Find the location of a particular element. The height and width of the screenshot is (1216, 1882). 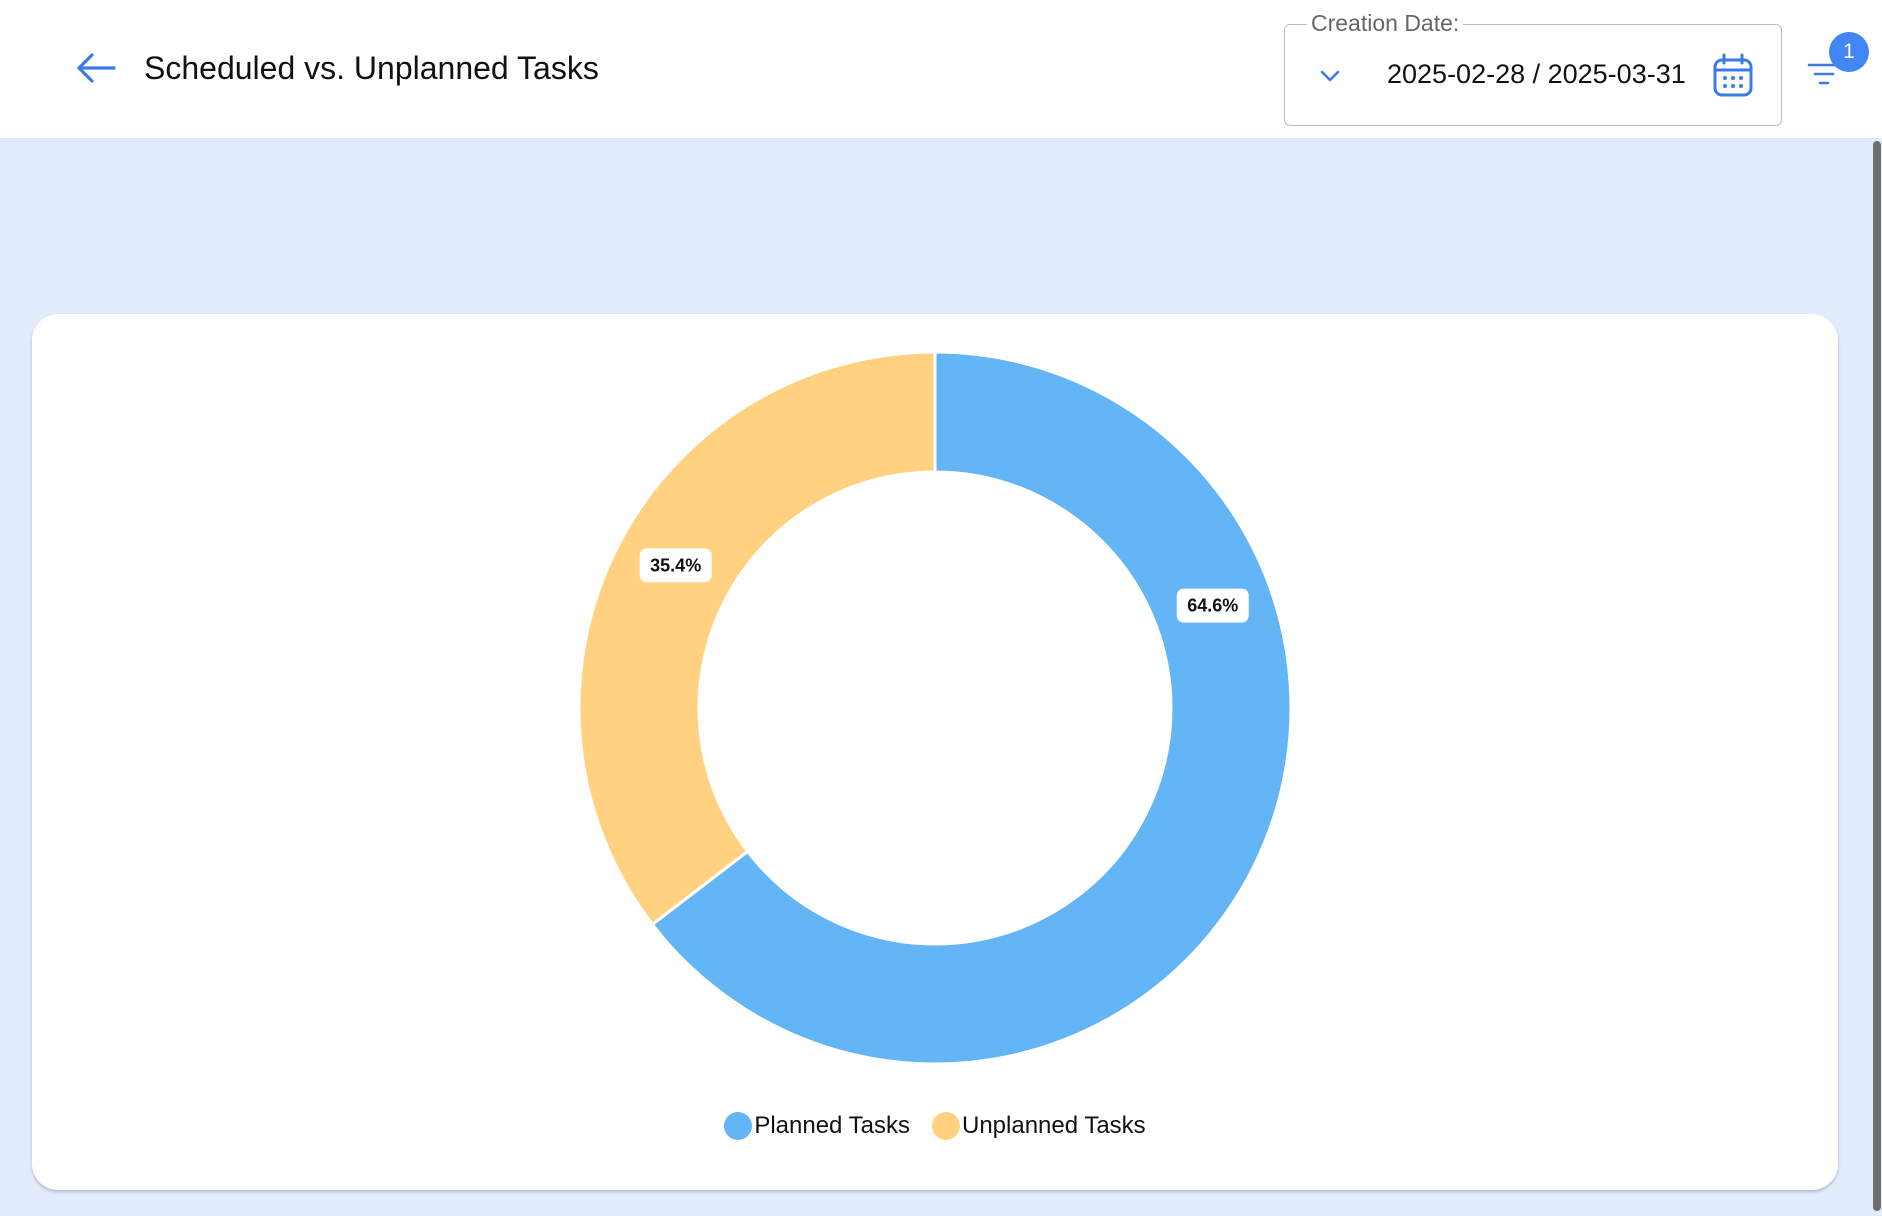

calendar-button is located at coordinates (1733, 76).